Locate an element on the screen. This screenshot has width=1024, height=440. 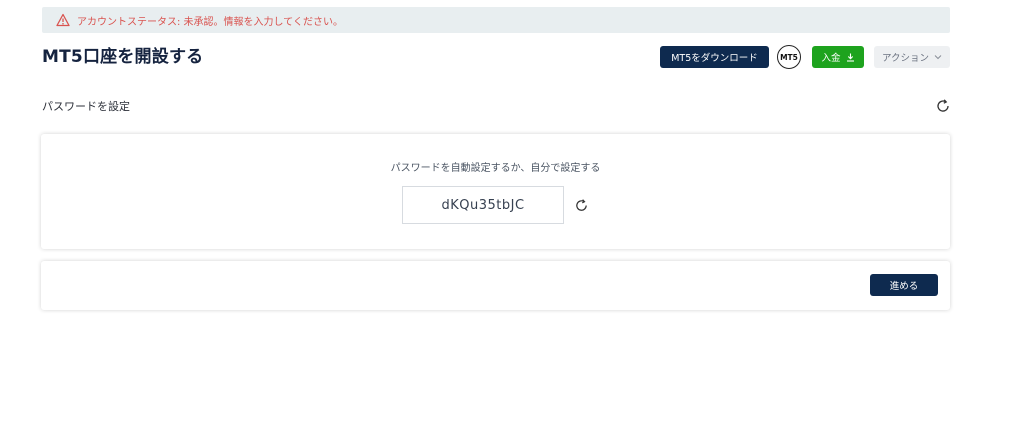
action-label: アクション is located at coordinates (905, 58).